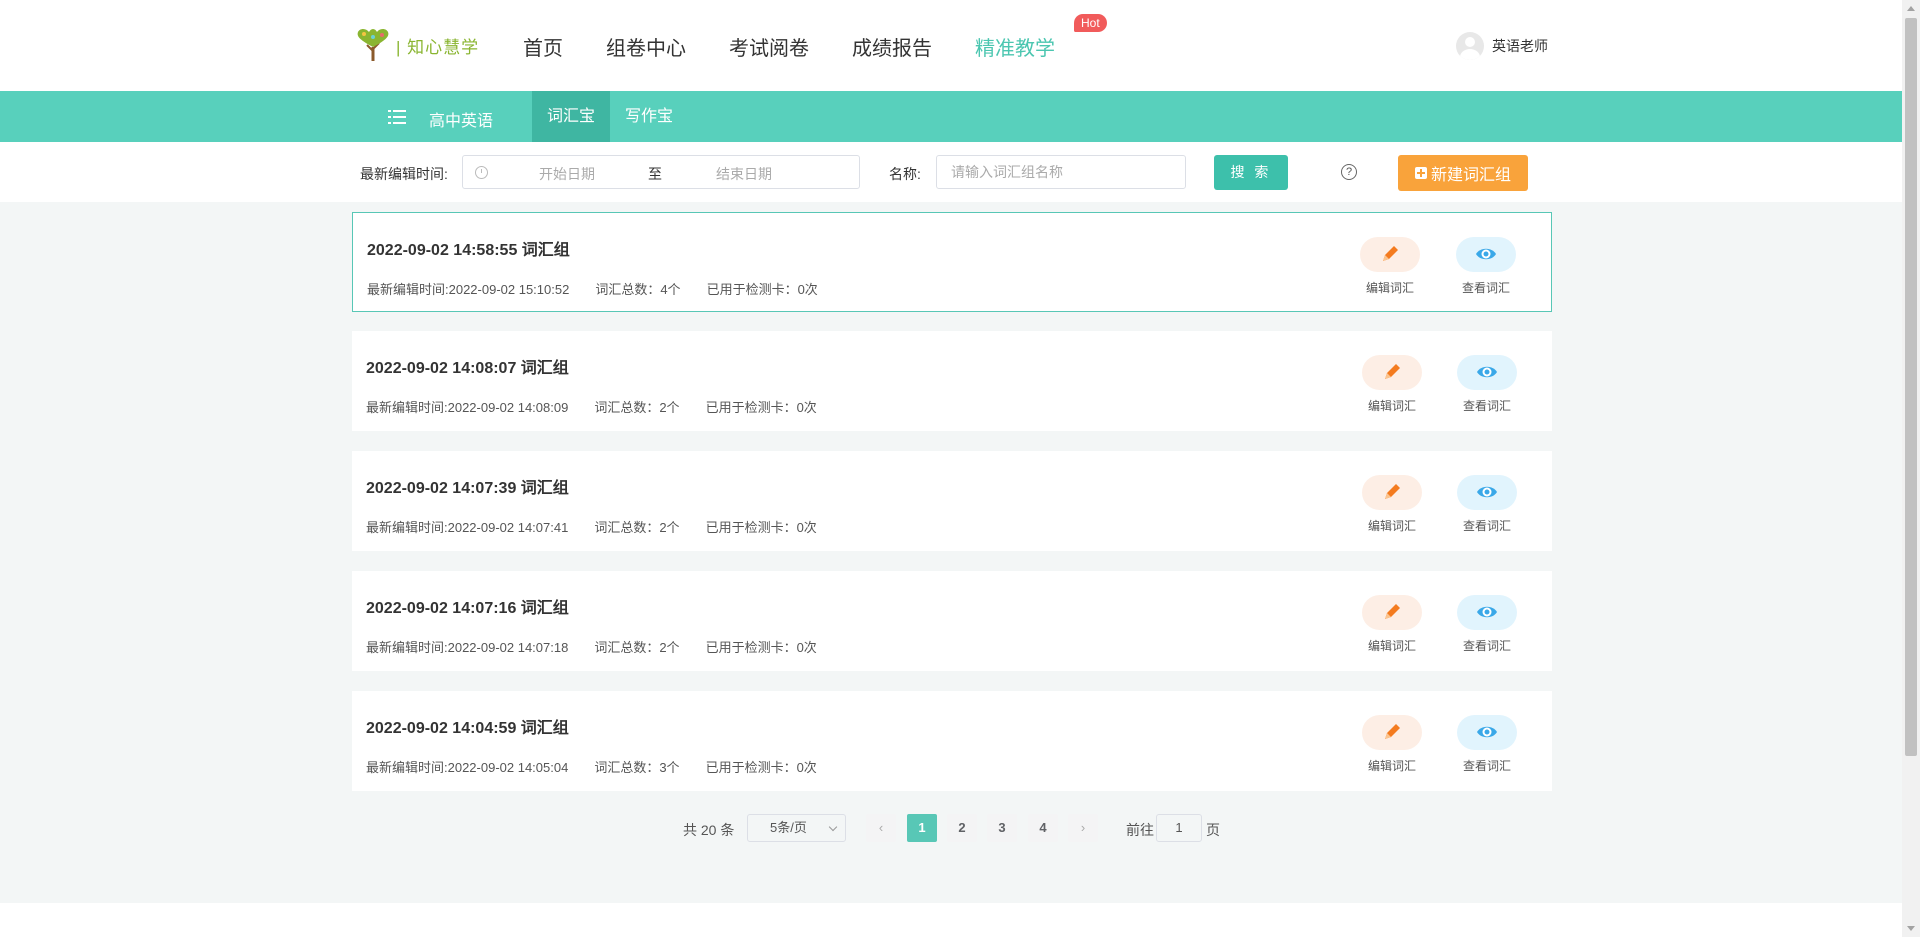 Image resolution: width=1920 pixels, height=937 pixels. What do you see at coordinates (892, 46) in the screenshot?
I see `nav-score-report: 成绩报告` at bounding box center [892, 46].